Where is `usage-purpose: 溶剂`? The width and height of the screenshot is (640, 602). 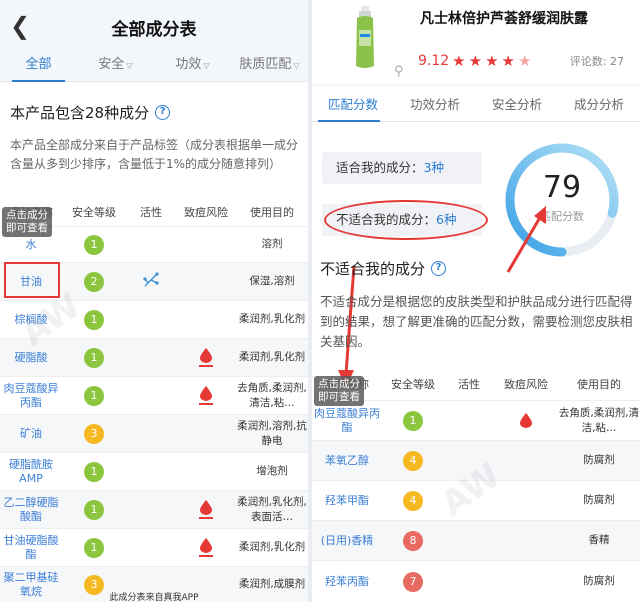
usage-purpose: 溶剂 is located at coordinates (272, 244).